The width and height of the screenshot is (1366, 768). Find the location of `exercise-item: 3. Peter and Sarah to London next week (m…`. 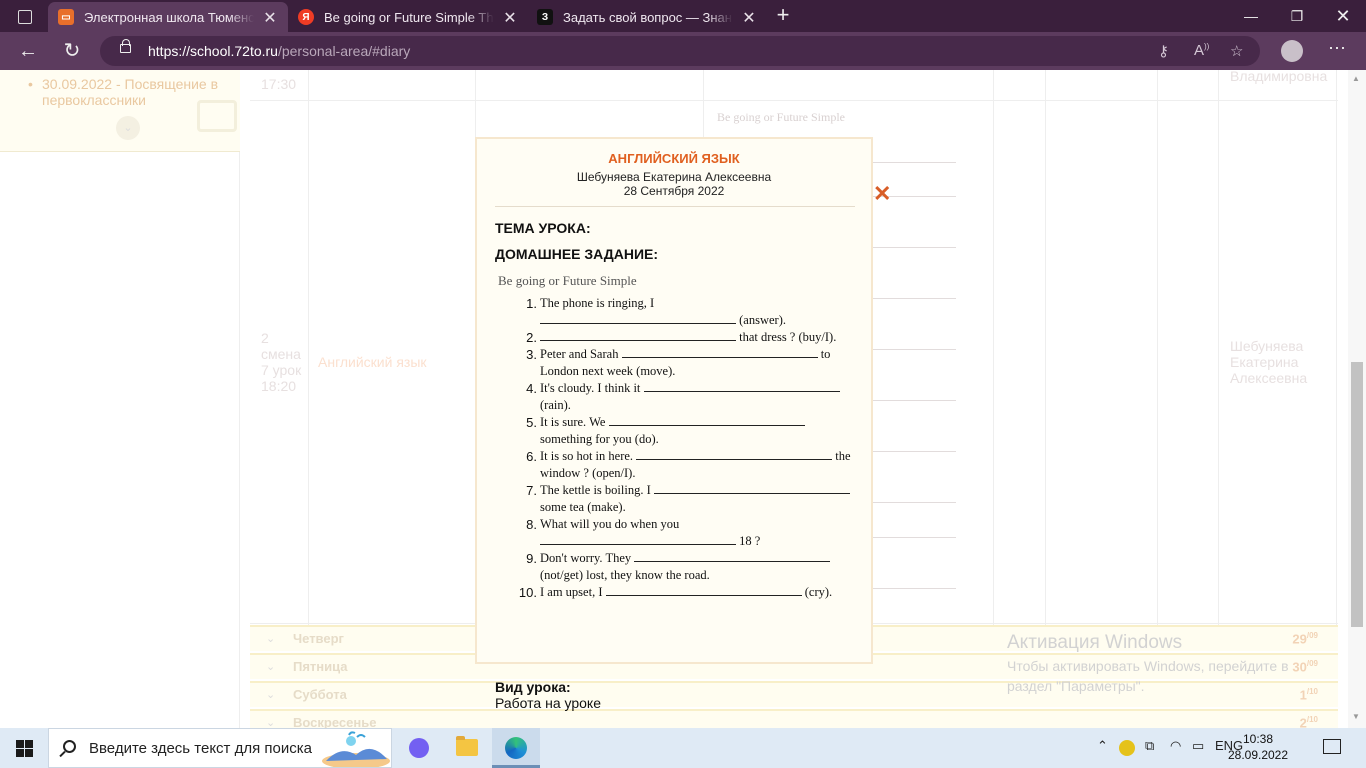

exercise-item: 3. Peter and Sarah to London next week (m… is located at coordinates (678, 362).